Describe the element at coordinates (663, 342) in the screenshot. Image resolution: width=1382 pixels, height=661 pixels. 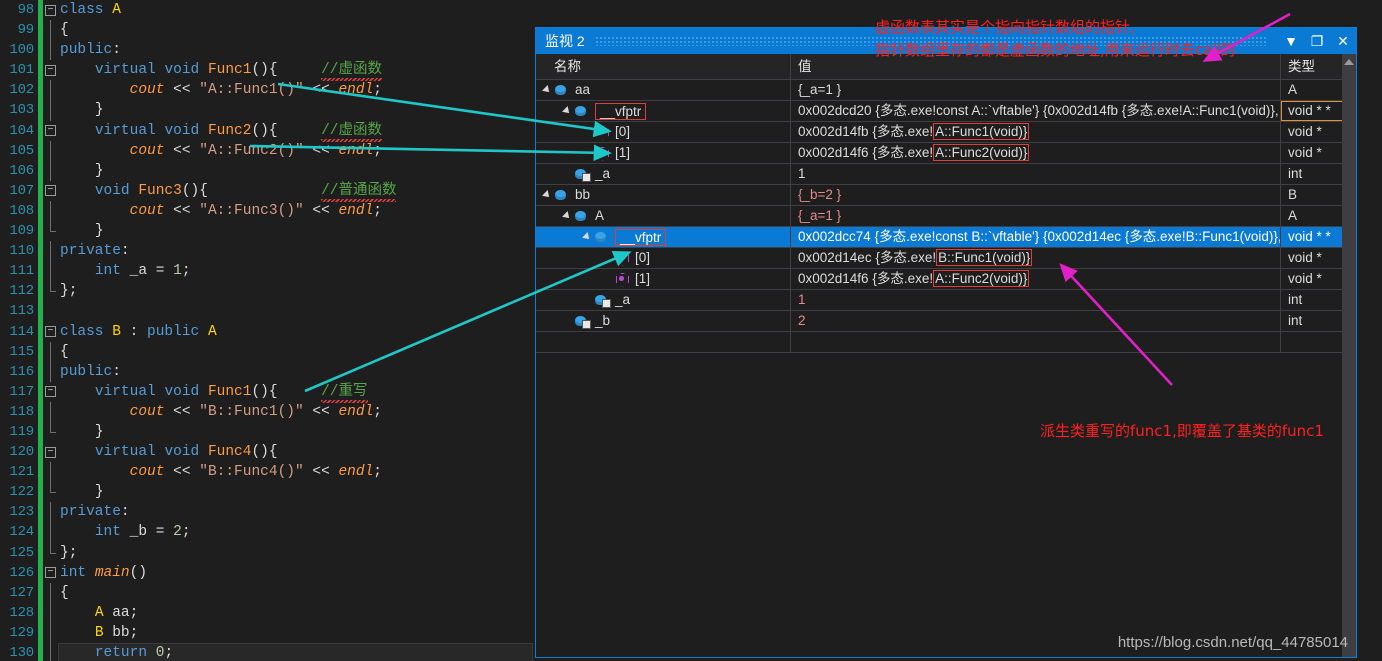
I see `watch-cell-name` at that location.